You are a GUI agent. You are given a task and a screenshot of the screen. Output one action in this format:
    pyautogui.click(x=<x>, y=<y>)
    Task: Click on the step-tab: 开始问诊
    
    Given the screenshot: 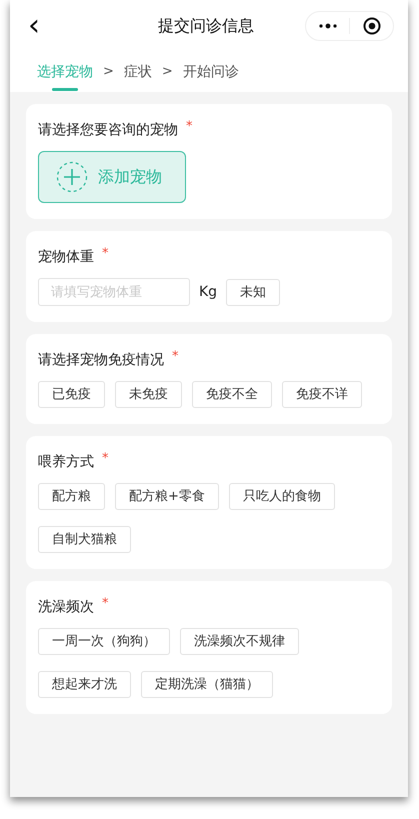 What is the action you would take?
    pyautogui.click(x=210, y=76)
    